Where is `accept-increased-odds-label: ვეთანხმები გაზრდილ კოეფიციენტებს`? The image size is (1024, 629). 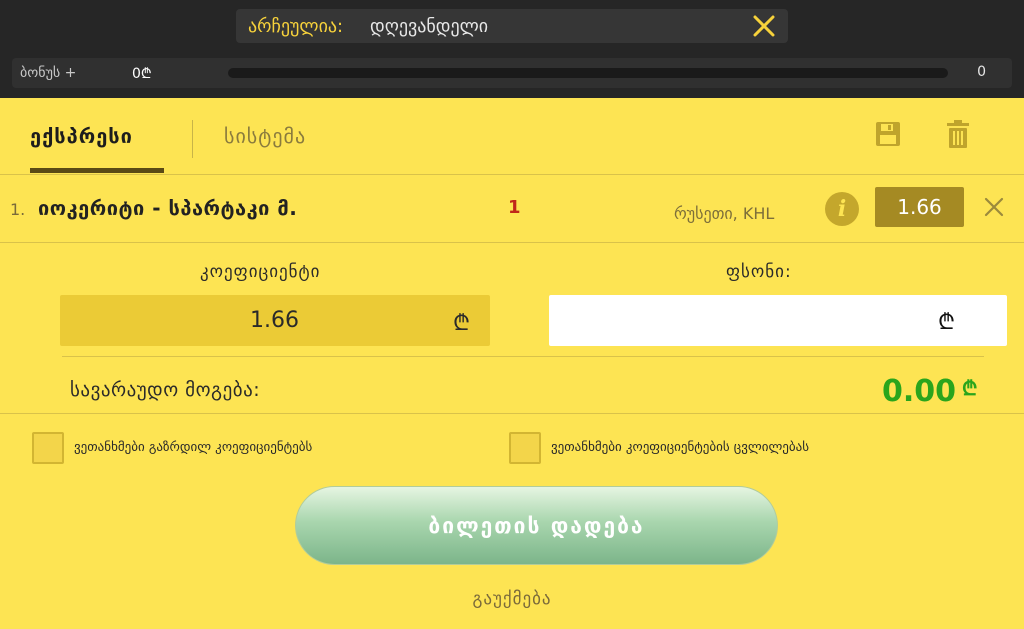 accept-increased-odds-label: ვეთანხმები გაზრდილ კოეფიციენტებს is located at coordinates (193, 447).